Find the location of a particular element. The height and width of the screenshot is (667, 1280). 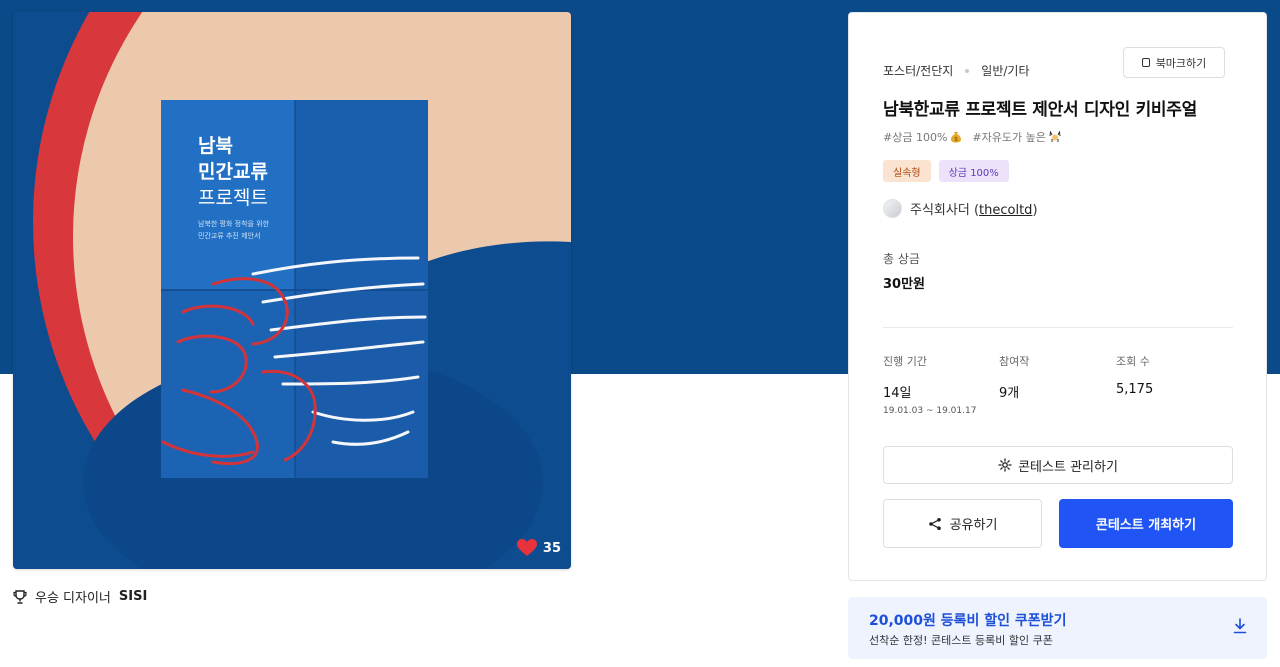

bookmark-icon is located at coordinates (1145, 62).